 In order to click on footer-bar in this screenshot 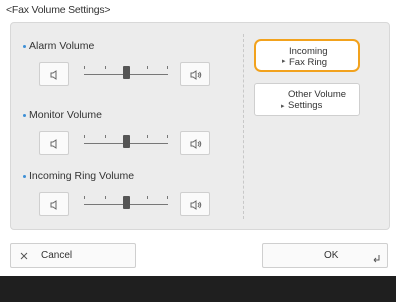, I will do `click(198, 289)`.